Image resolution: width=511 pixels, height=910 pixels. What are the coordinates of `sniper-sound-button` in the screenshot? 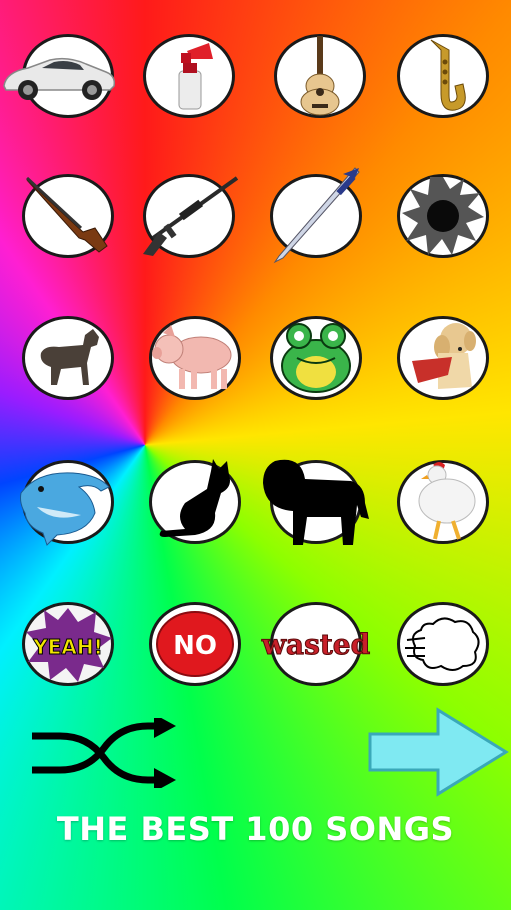 It's located at (191, 216).